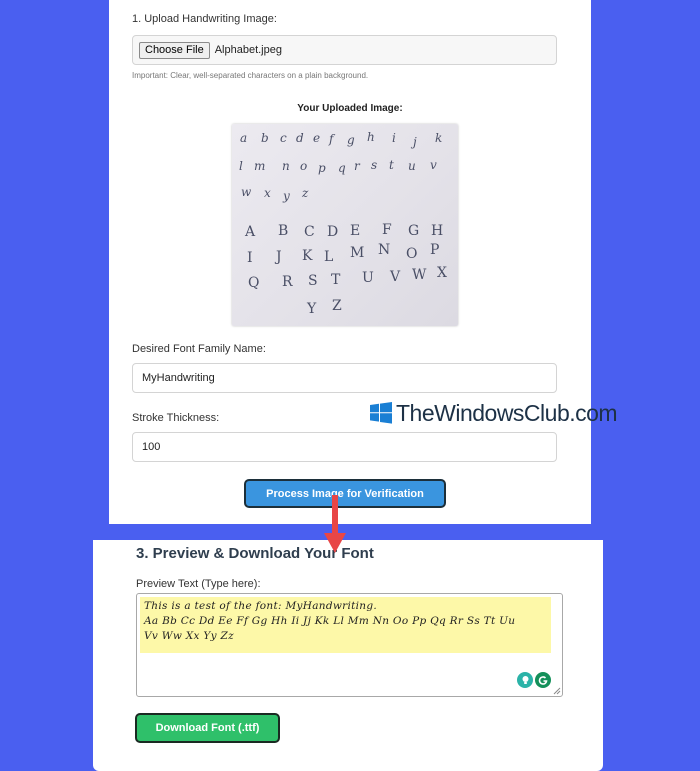  Describe the element at coordinates (250, 232) in the screenshot. I see `svg-text: A` at that location.